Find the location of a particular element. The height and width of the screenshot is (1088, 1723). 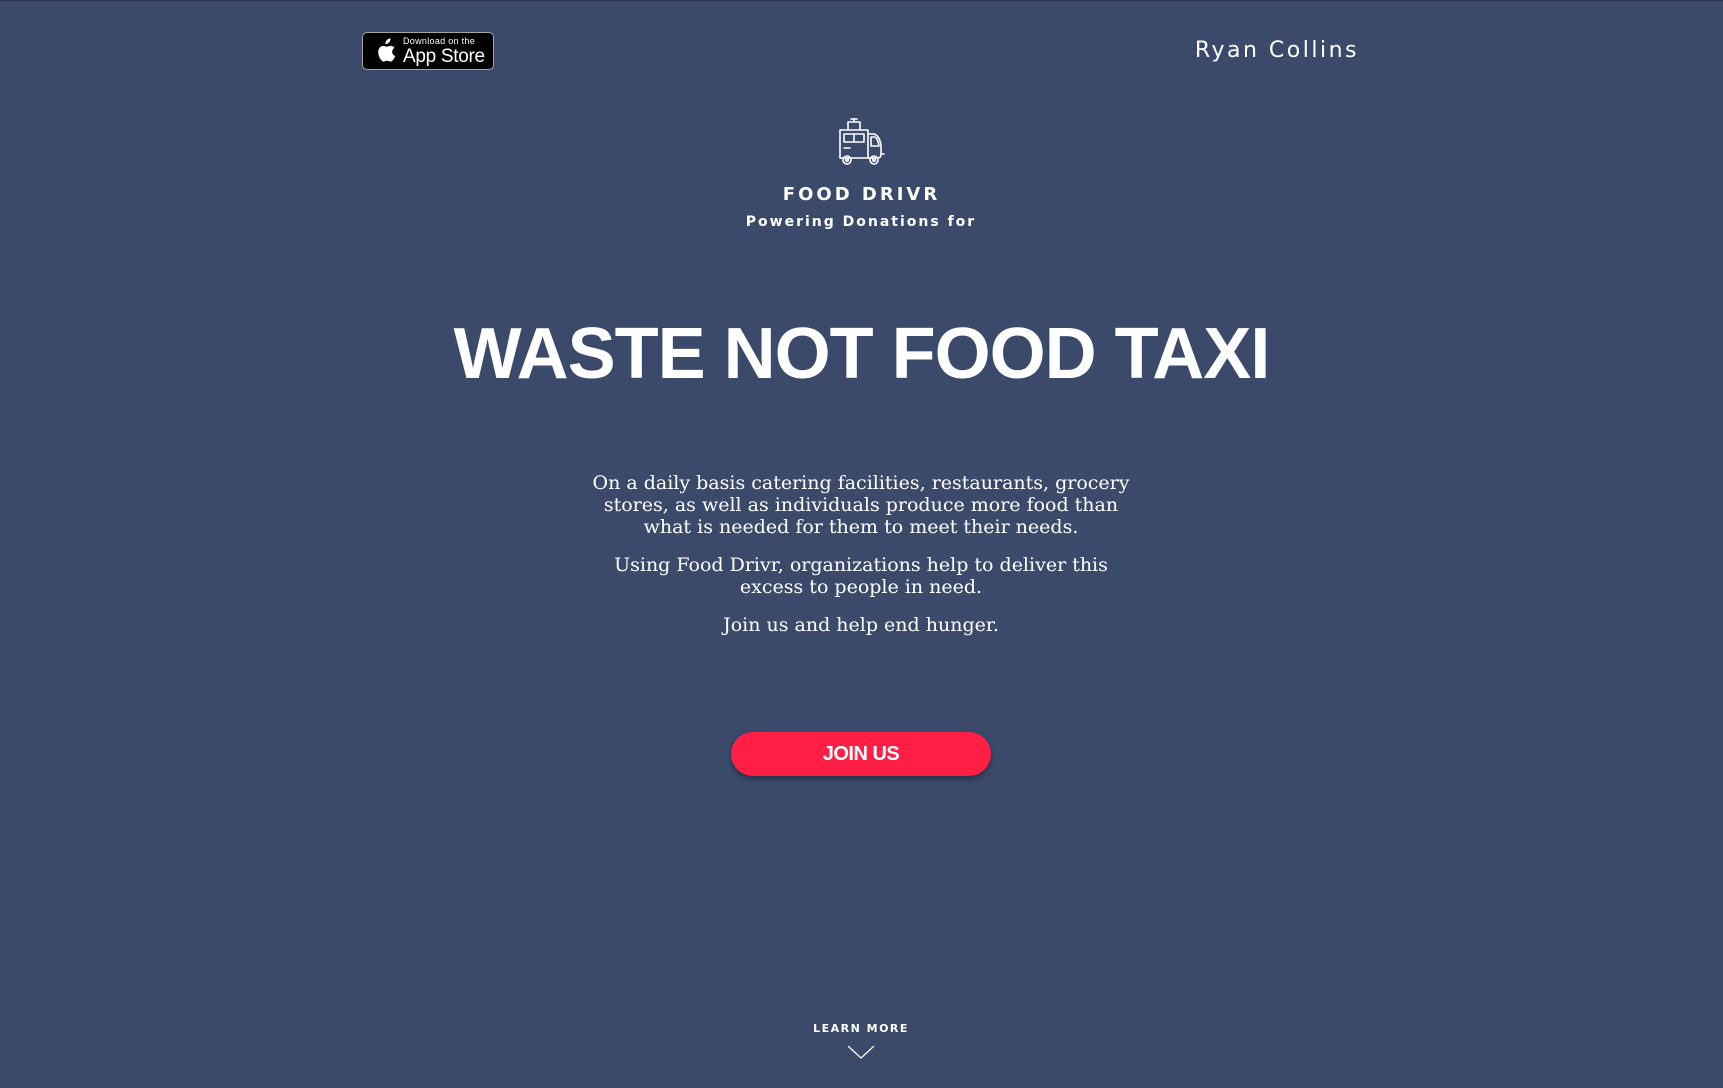

app-store-large-text: App Store is located at coordinates (444, 56).